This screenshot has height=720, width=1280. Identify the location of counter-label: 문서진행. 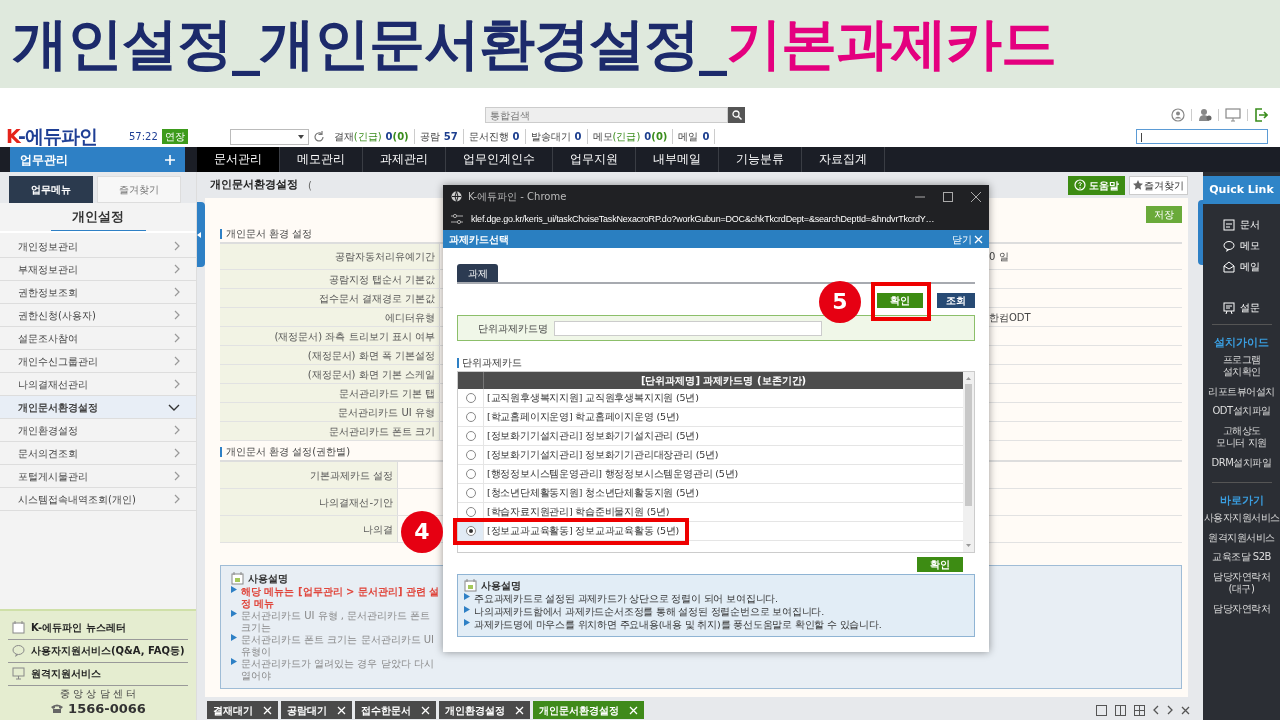
(488, 136).